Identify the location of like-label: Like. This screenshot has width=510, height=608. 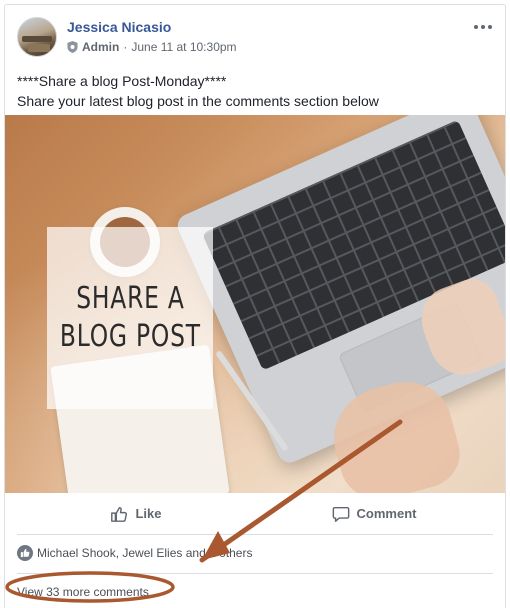
(148, 513).